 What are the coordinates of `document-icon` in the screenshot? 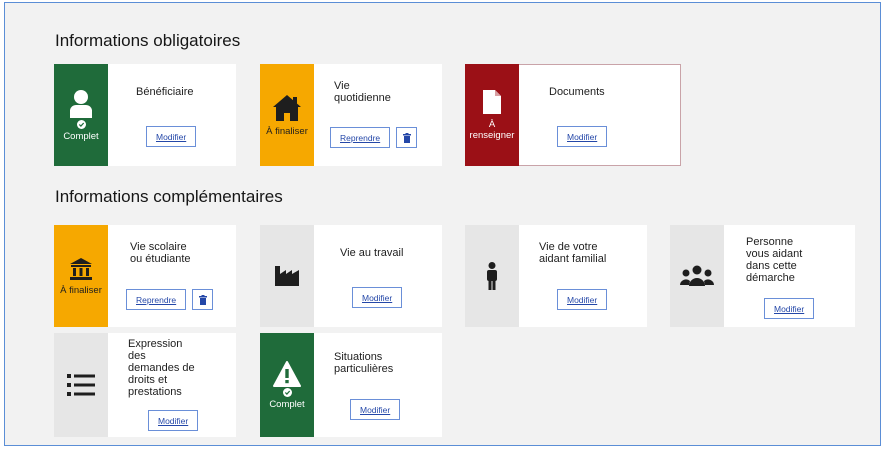 It's located at (491, 102).